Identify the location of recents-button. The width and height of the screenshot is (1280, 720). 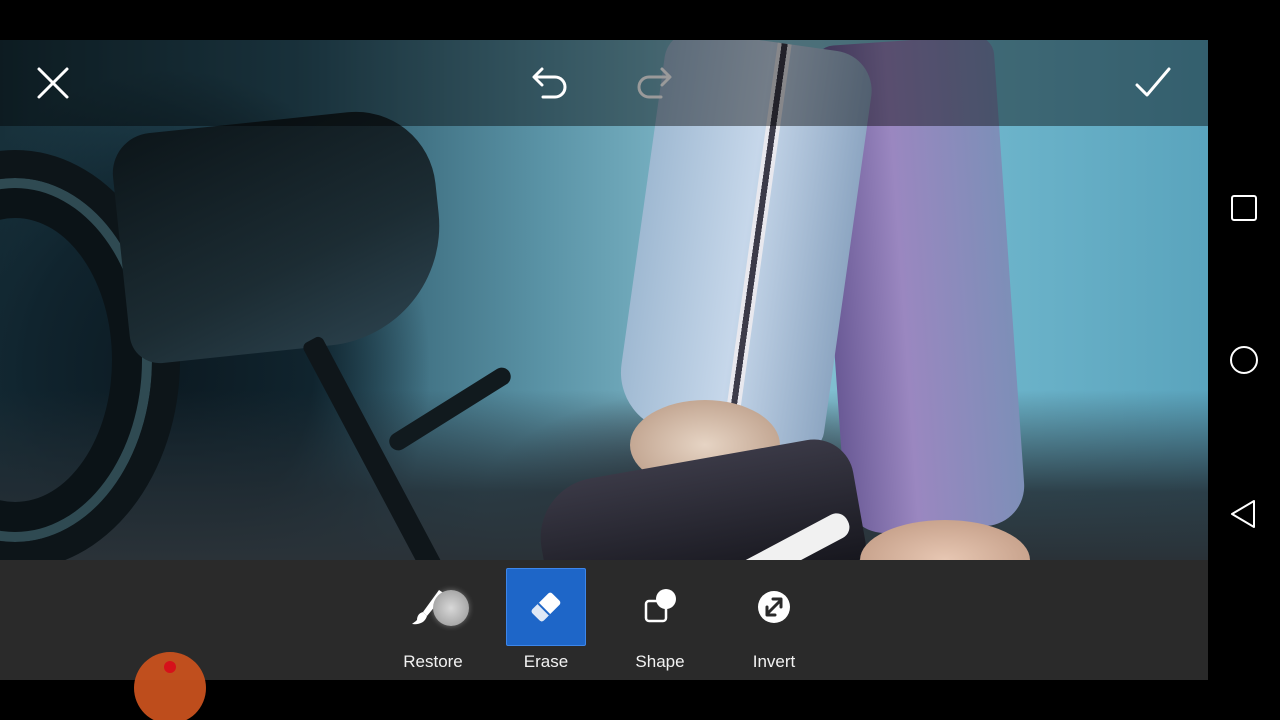
(1244, 208).